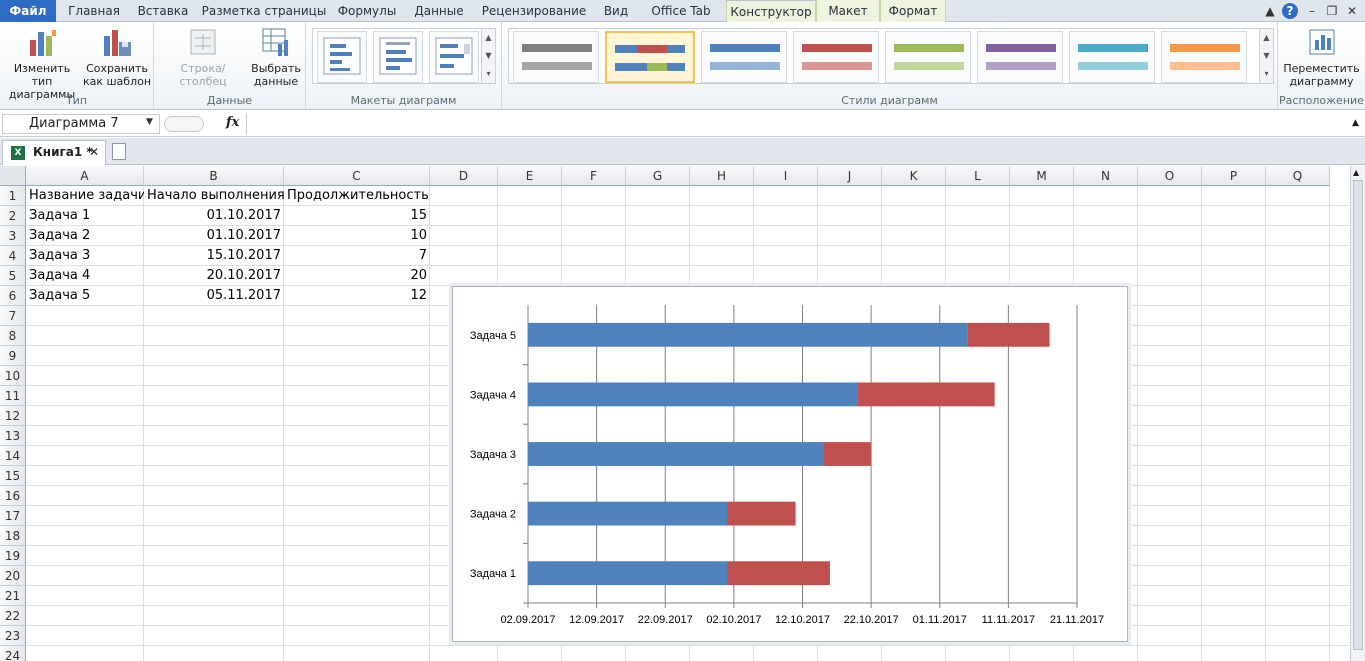 This screenshot has width=1365, height=661. I want to click on column-header-h: H, so click(722, 176).